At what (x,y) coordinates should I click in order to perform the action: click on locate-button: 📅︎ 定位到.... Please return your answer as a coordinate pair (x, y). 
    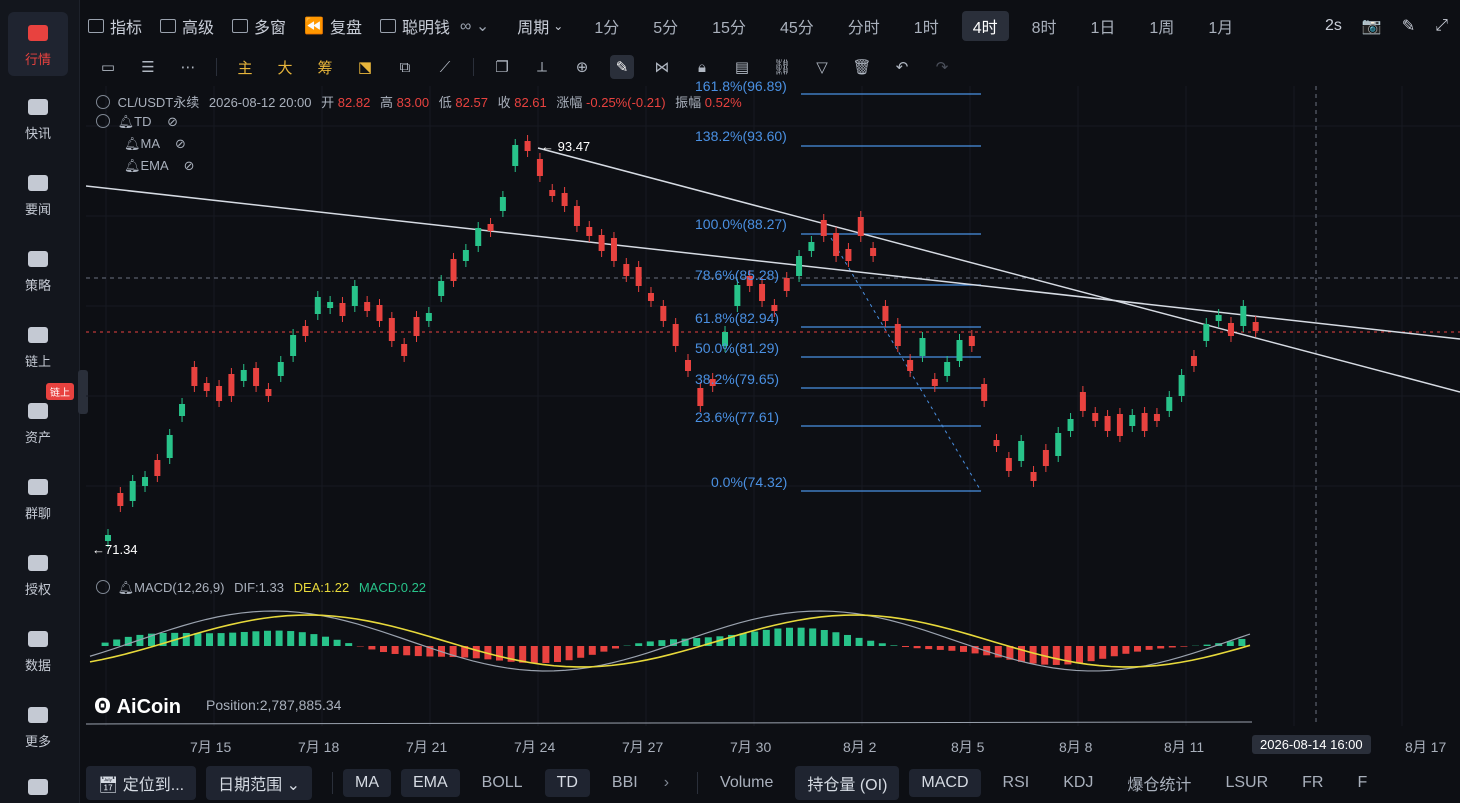
    Looking at the image, I should click on (141, 782).